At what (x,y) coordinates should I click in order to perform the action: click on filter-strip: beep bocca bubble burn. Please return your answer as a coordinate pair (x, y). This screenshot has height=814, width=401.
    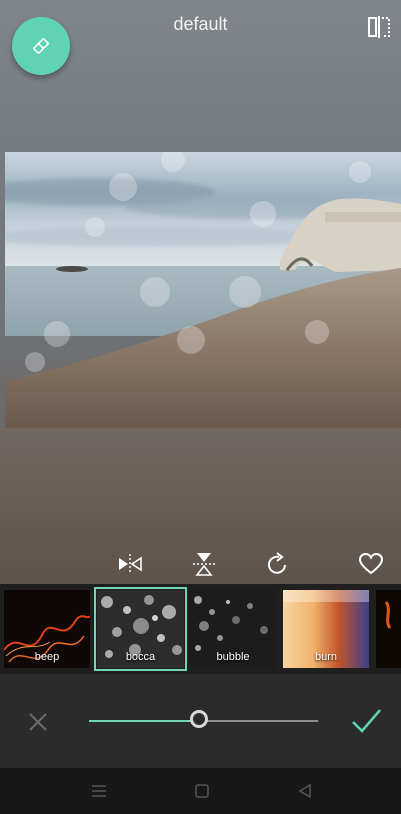
    Looking at the image, I should click on (200, 629).